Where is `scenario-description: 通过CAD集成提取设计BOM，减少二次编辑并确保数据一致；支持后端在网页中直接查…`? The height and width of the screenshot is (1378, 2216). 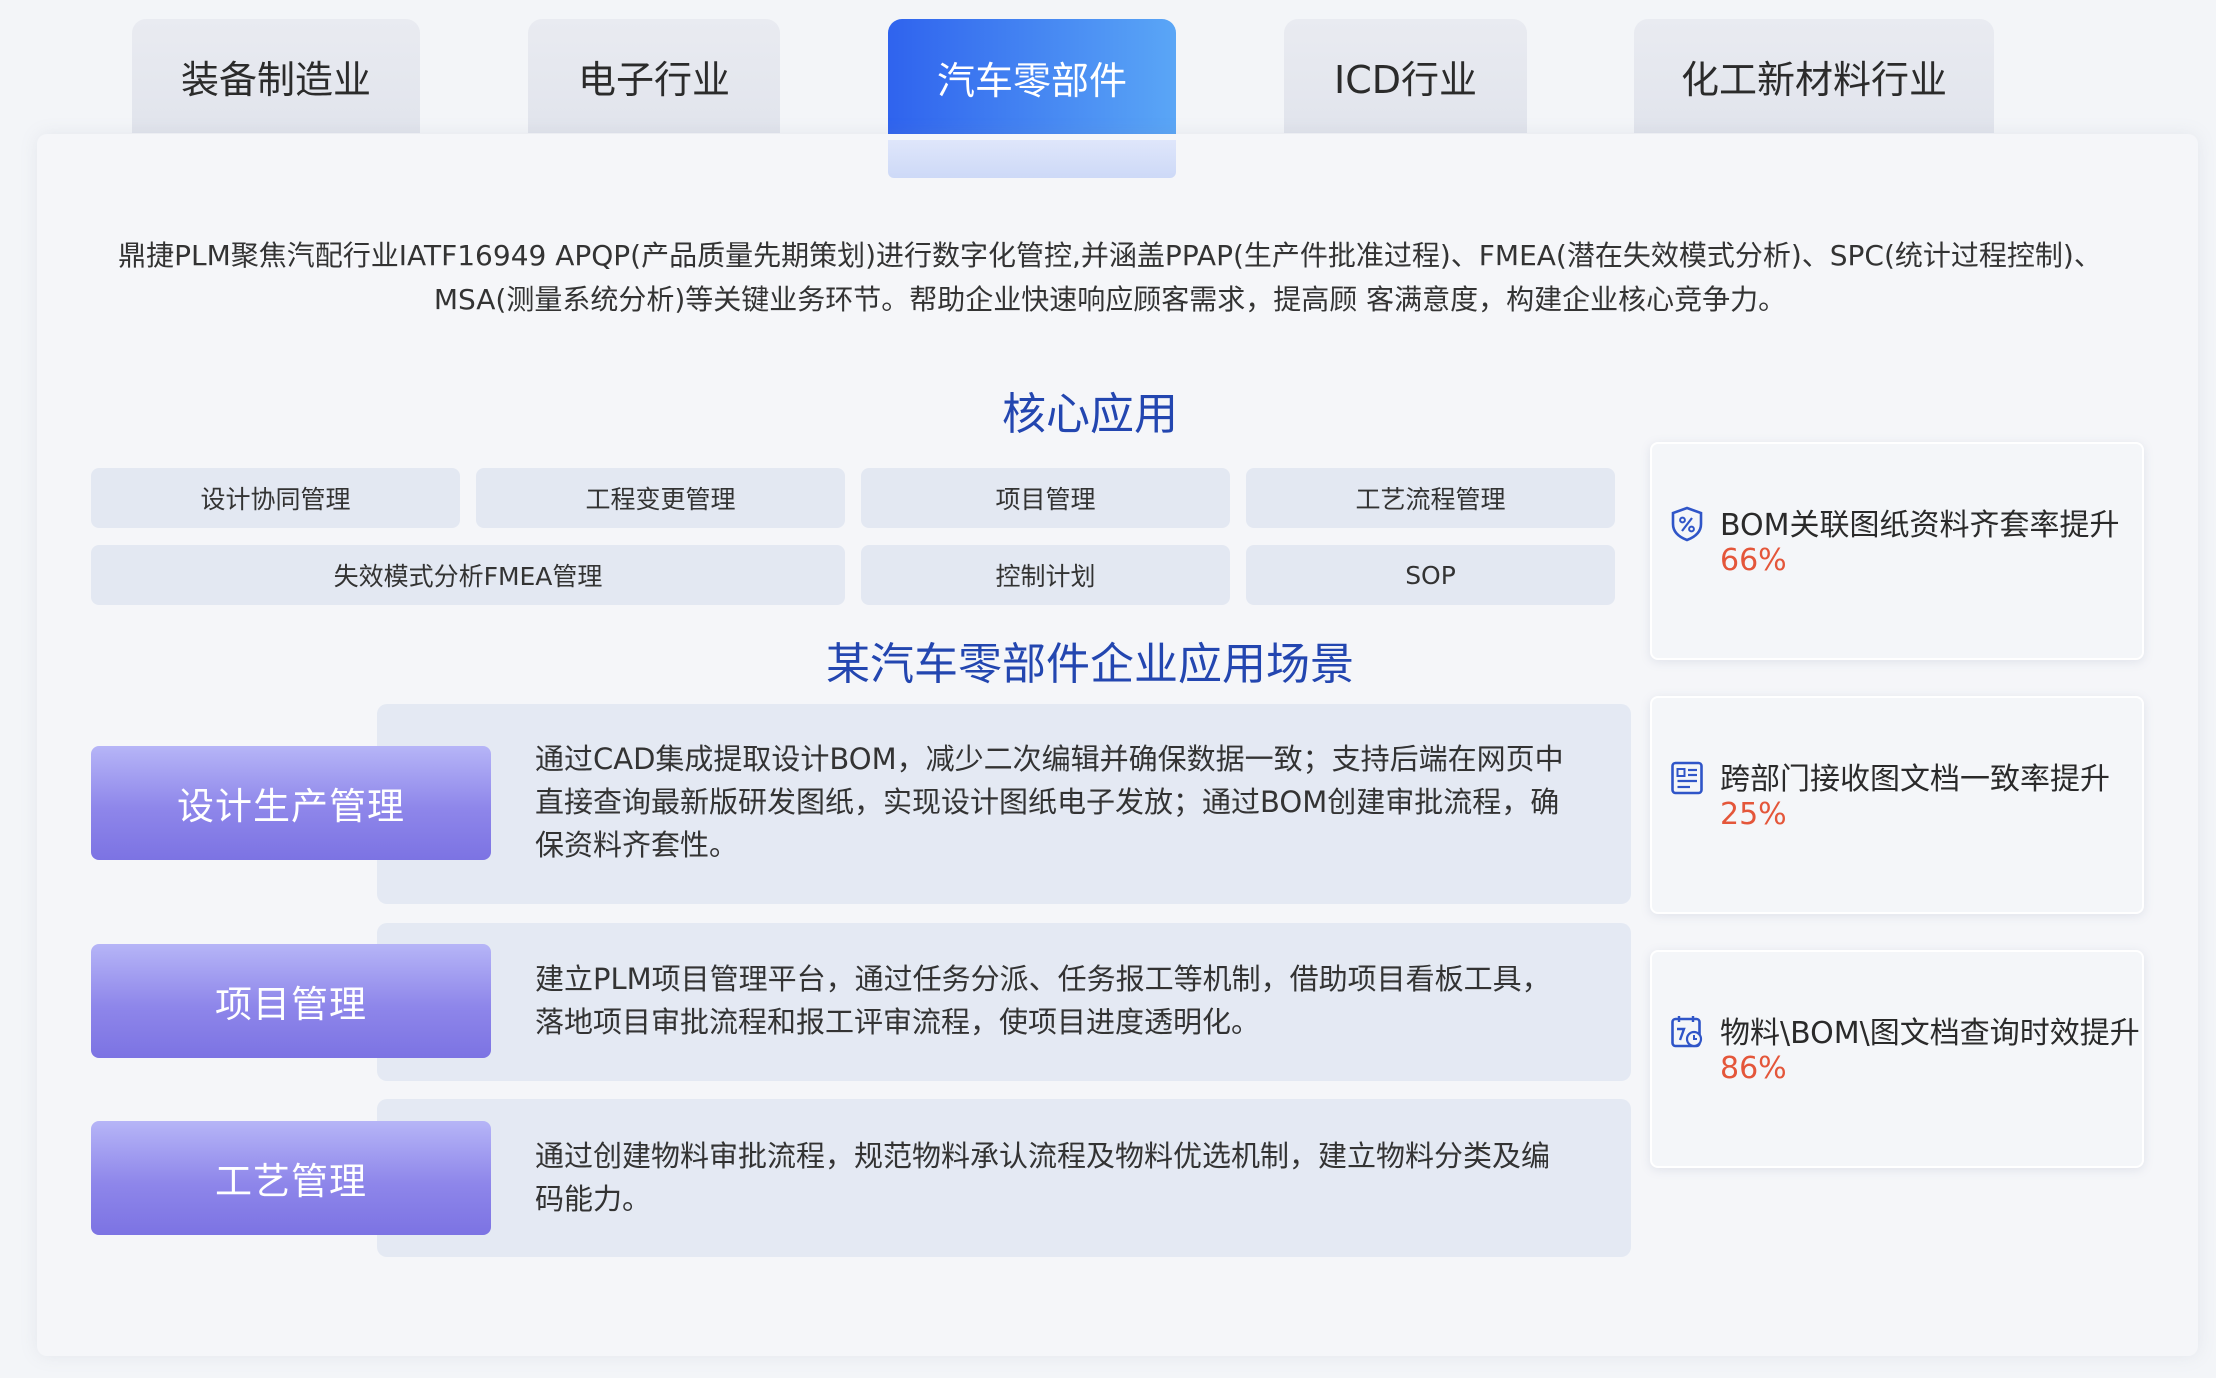 scenario-description: 通过CAD集成提取设计BOM，减少二次编辑并确保数据一致；支持后端在网页中直接查… is located at coordinates (1049, 802).